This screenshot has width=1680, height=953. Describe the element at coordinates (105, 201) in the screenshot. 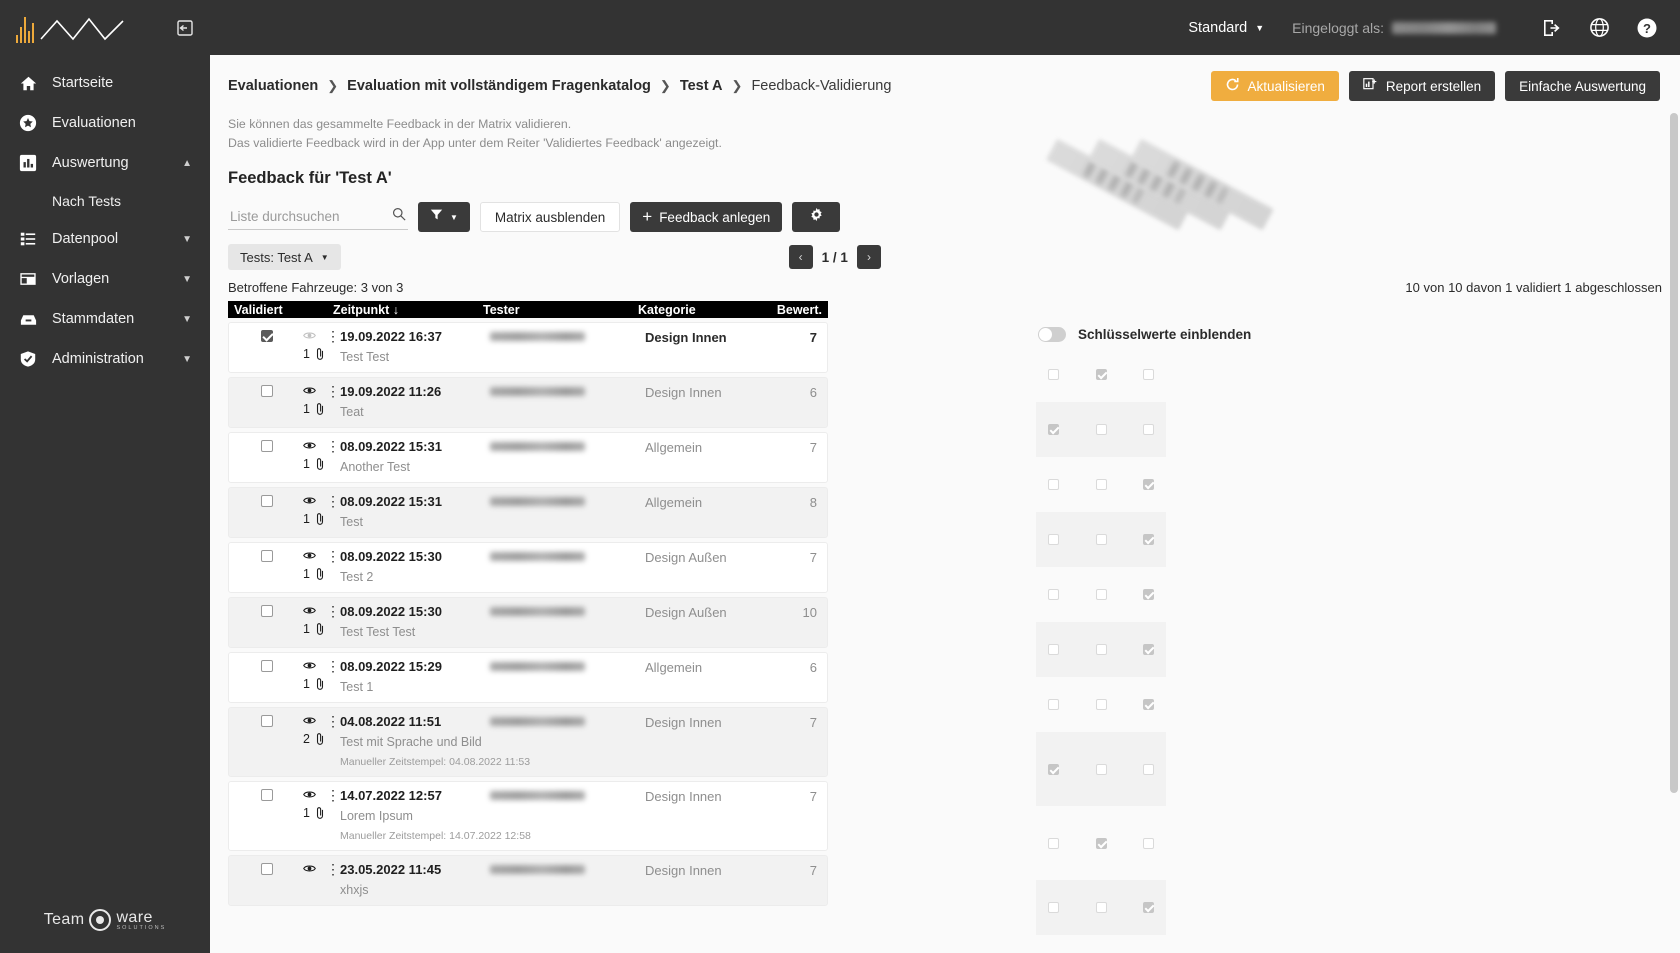

I see `sidebar-item-nach-tests: Nach Tests` at that location.